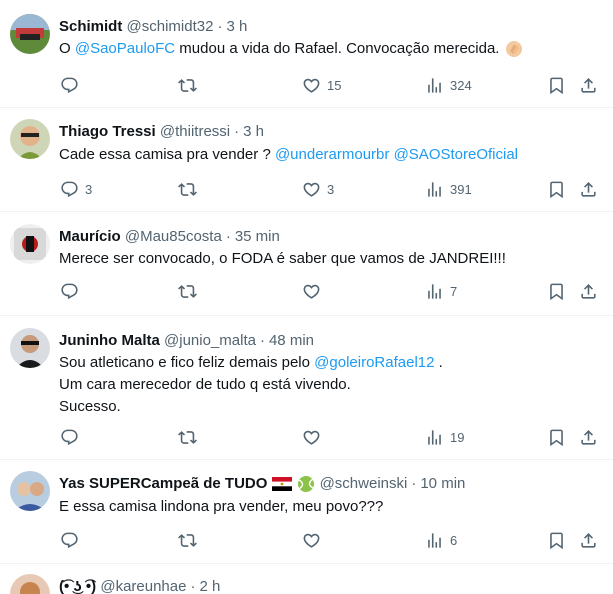  I want to click on display-name: Thiago Tressi, so click(107, 131).